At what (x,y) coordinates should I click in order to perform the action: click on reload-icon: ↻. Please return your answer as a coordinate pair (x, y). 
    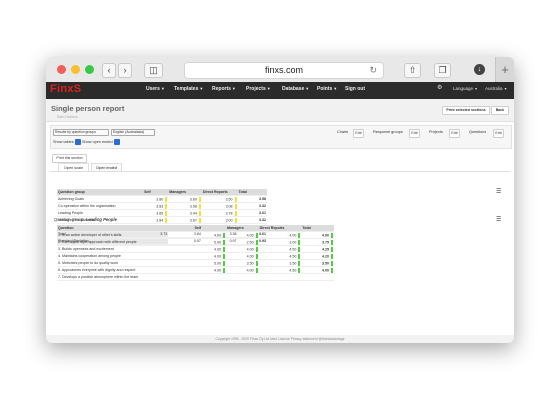
    Looking at the image, I should click on (373, 70).